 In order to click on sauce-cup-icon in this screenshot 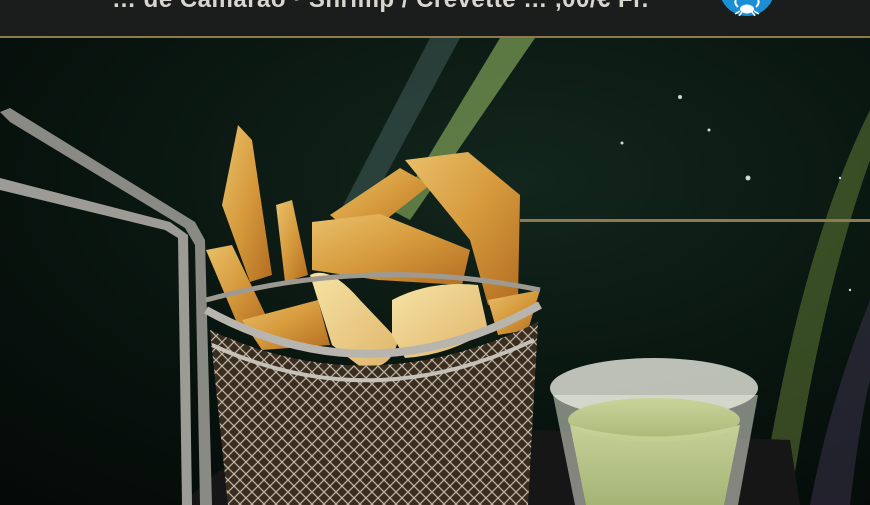, I will do `click(654, 431)`.